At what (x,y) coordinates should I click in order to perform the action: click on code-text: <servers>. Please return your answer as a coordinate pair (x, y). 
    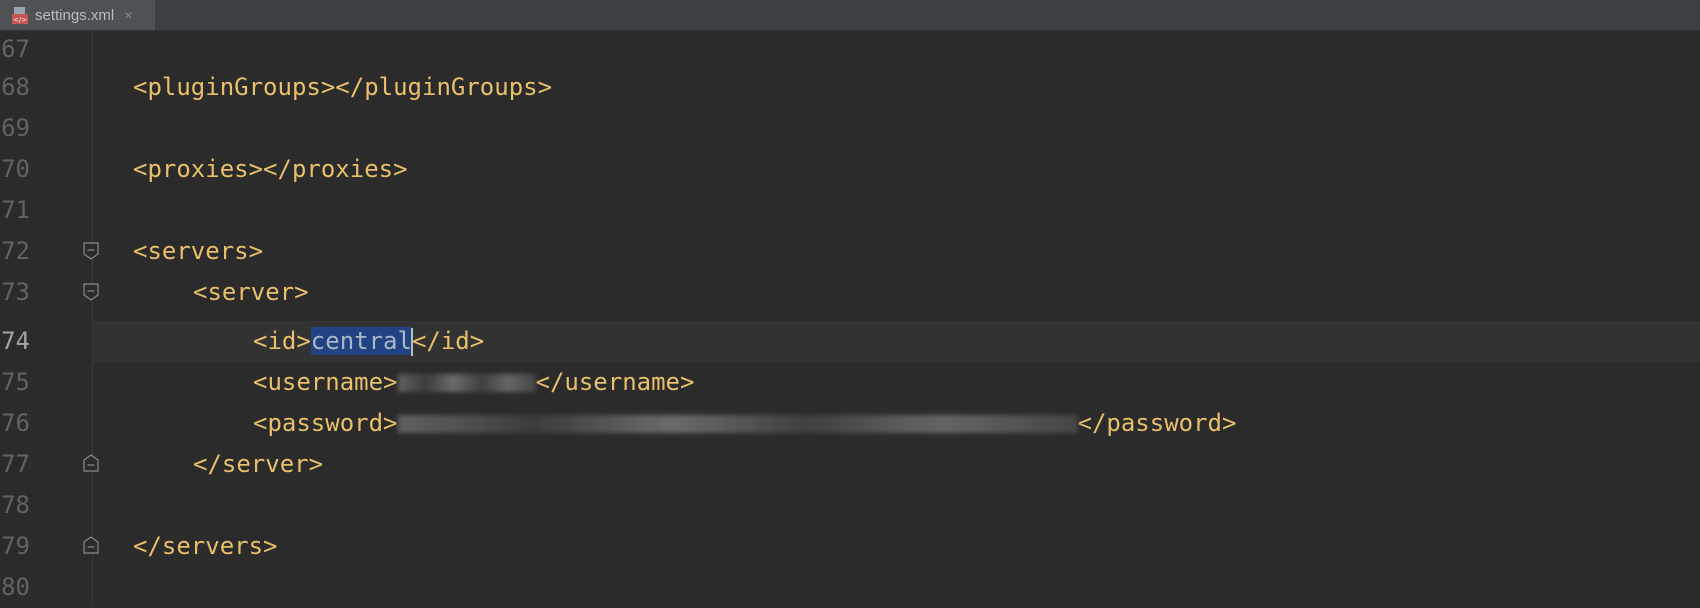
    Looking at the image, I should click on (198, 251).